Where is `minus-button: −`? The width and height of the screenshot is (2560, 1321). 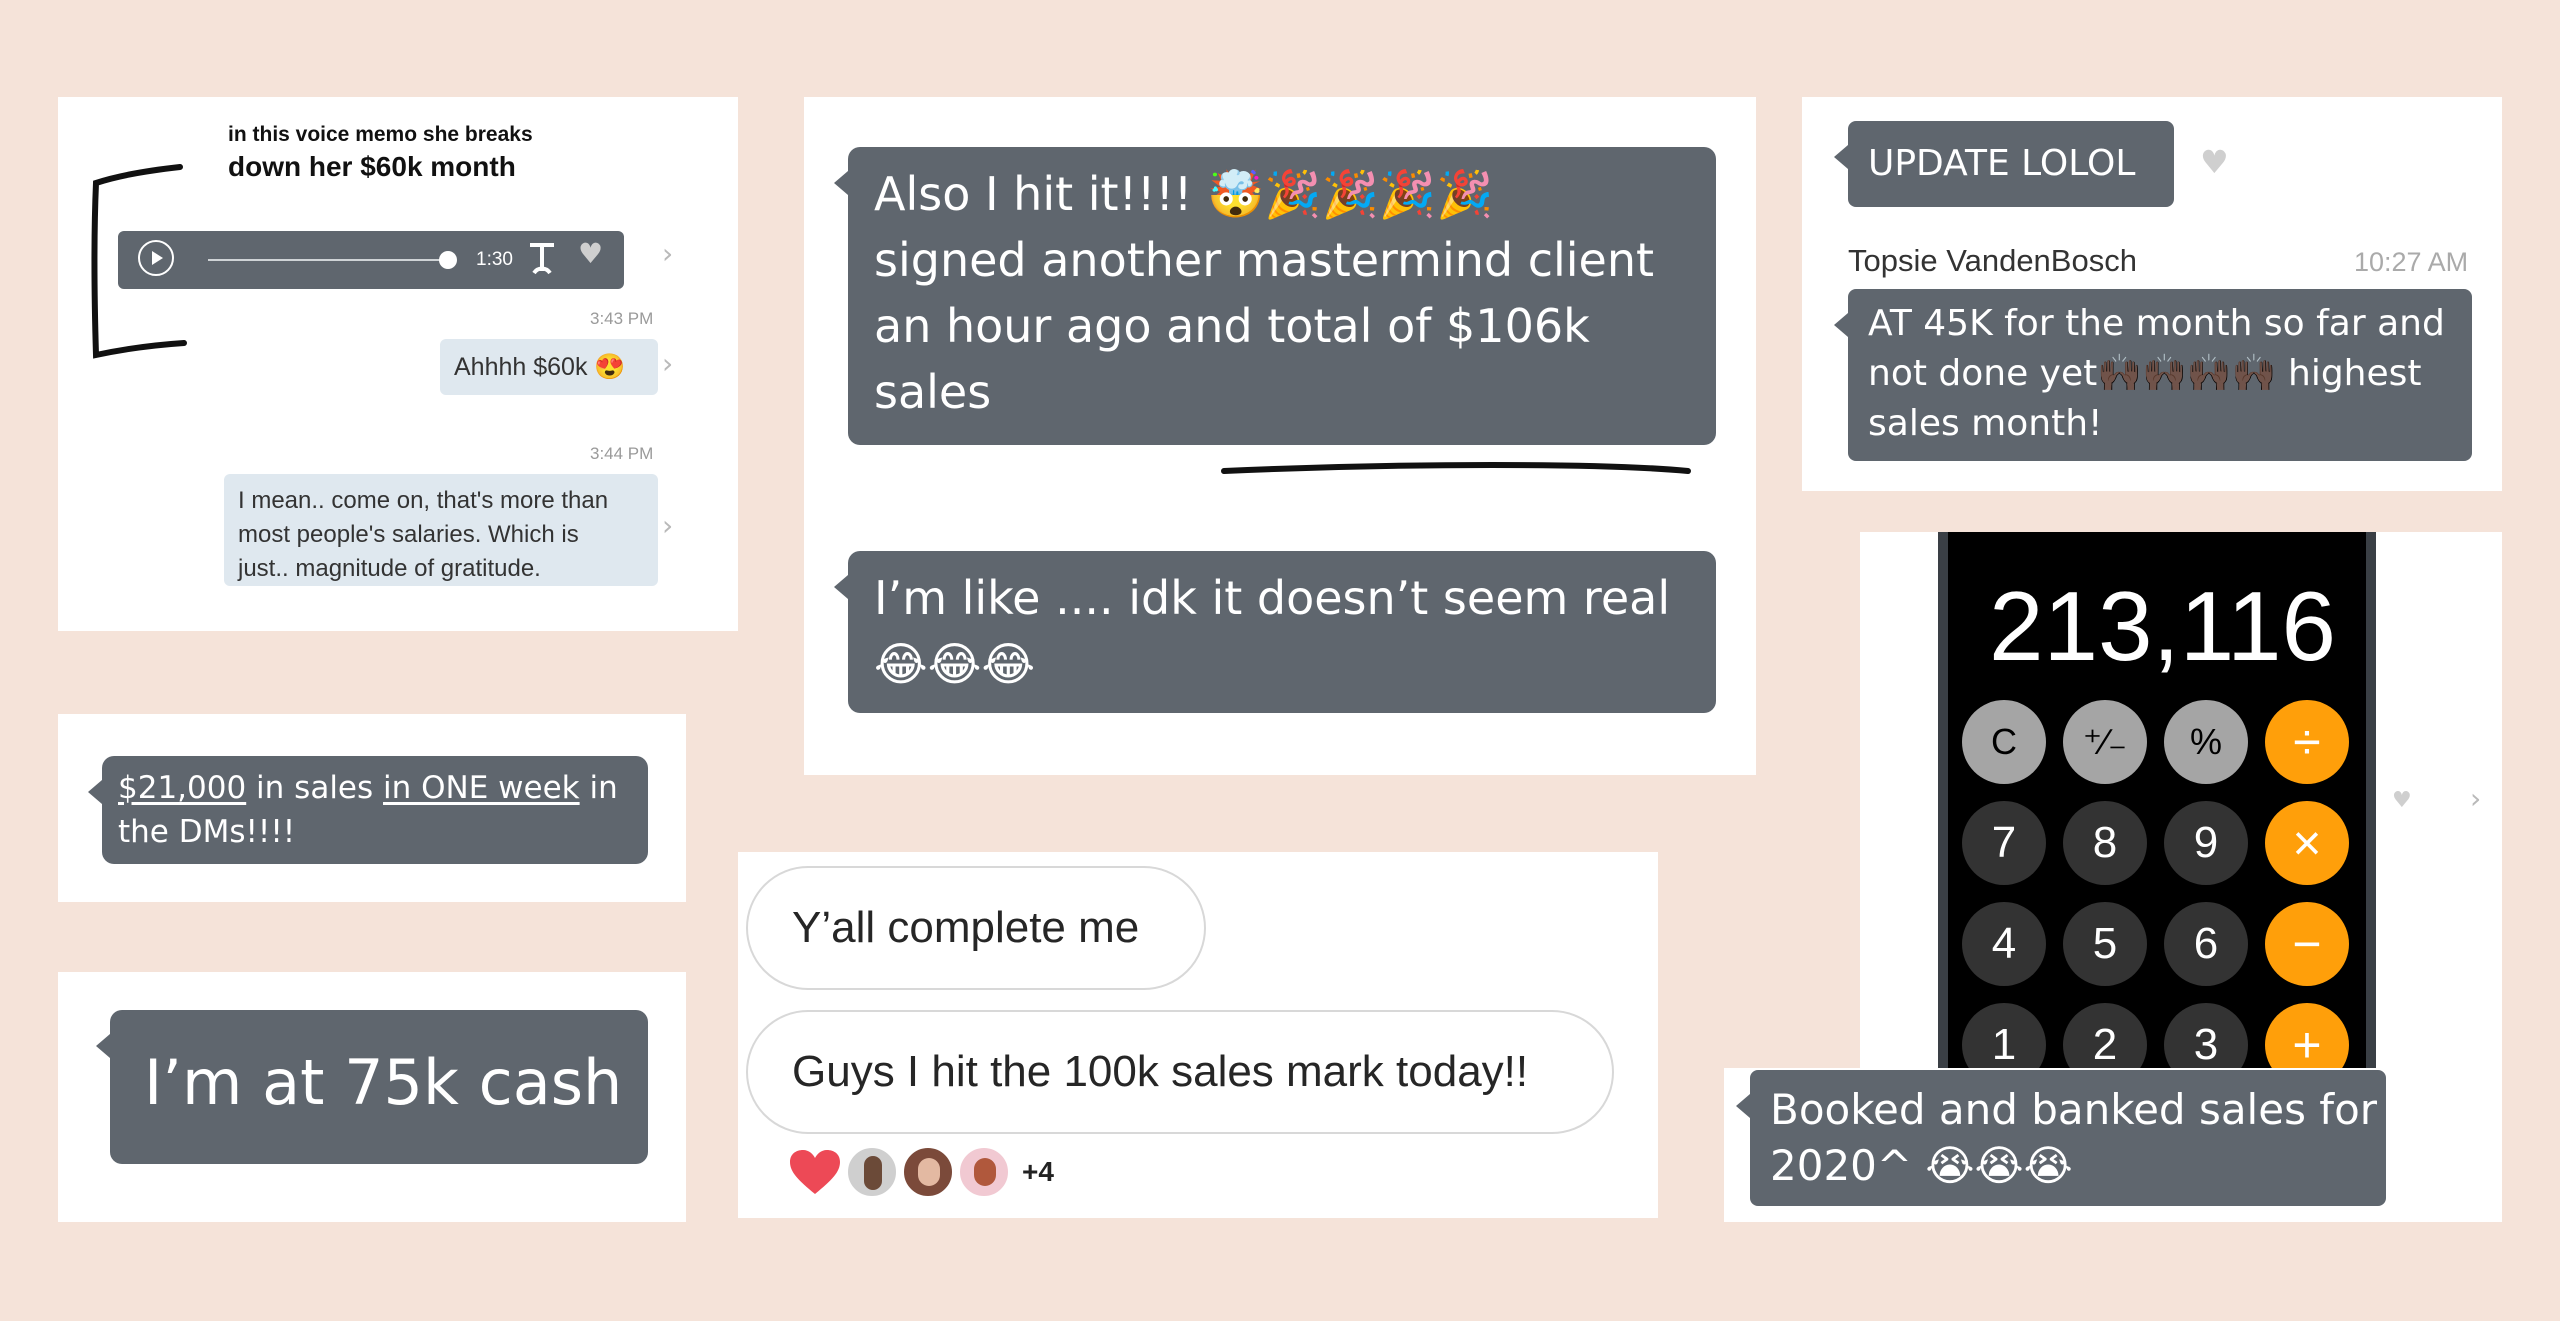
minus-button: − is located at coordinates (2307, 944).